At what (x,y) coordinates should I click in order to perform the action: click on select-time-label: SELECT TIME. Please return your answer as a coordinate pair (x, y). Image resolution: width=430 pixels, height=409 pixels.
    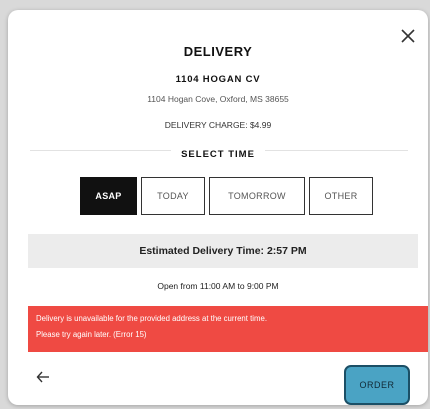
    Looking at the image, I should click on (218, 154).